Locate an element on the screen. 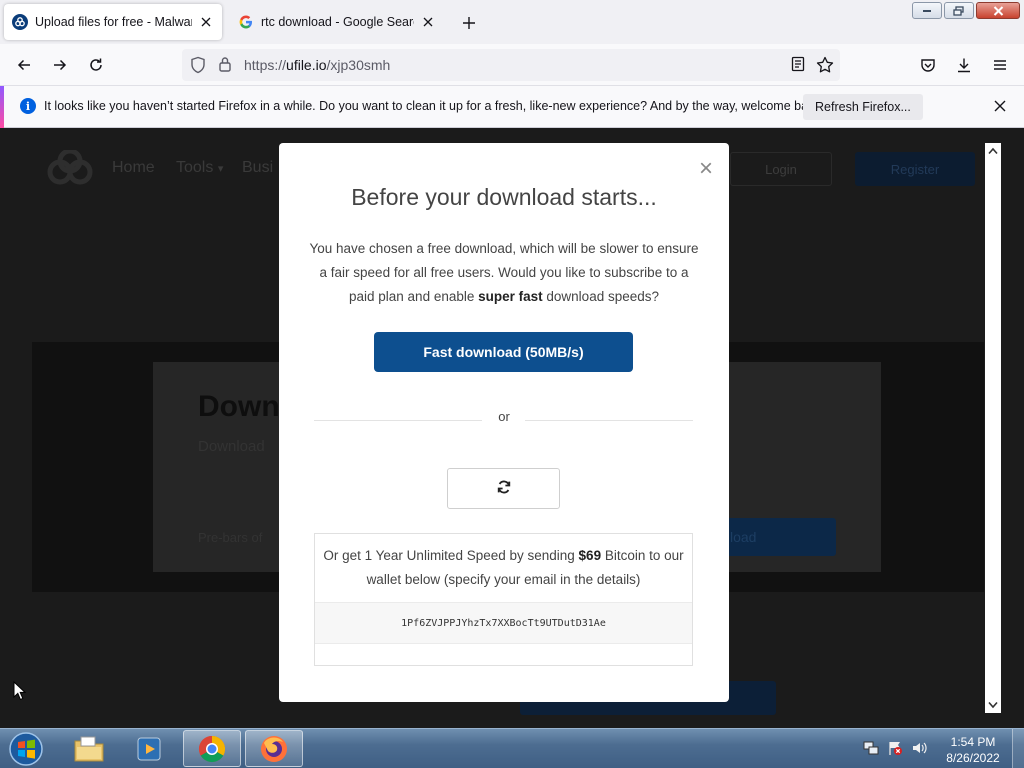 The image size is (1024, 768). tab-upload-files: Upload files for free - MalwareD is located at coordinates (113, 22).